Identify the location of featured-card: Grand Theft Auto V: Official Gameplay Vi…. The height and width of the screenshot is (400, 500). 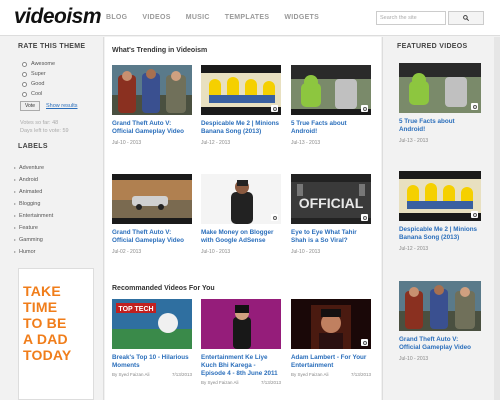
(440, 321).